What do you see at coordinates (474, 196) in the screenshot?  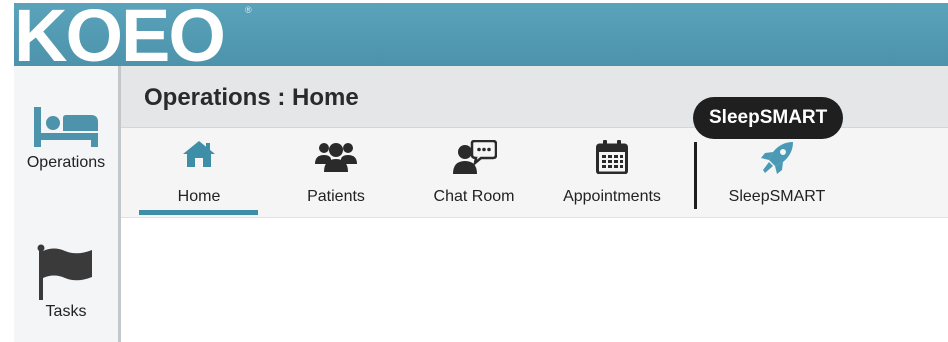 I see `tab-label: Chat Room` at bounding box center [474, 196].